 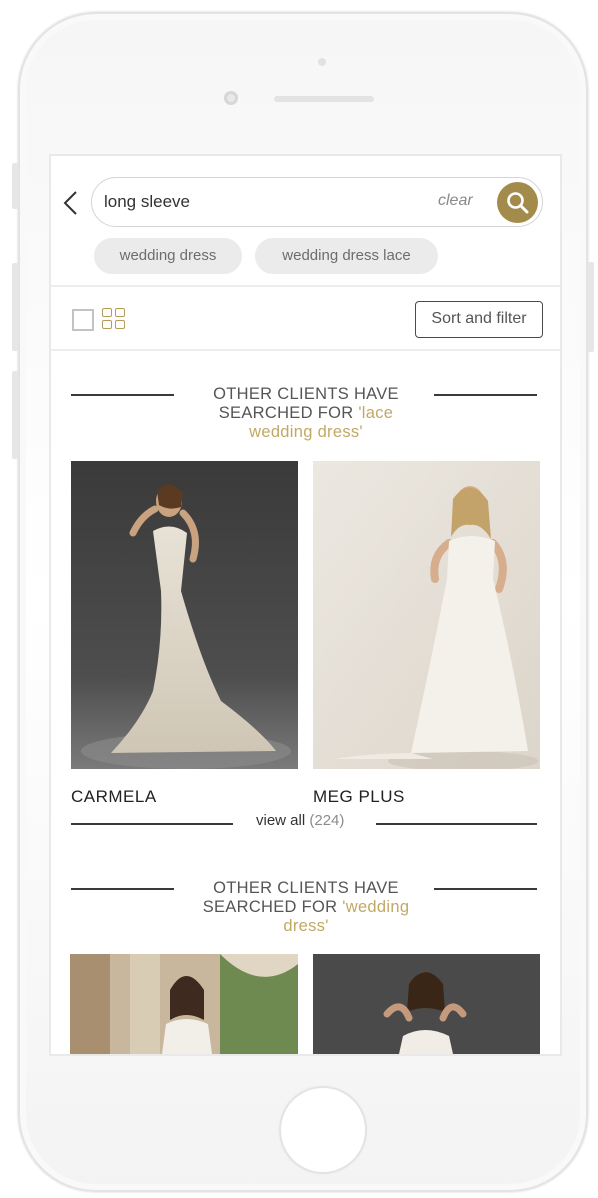 I want to click on mute-switch, so click(x=15, y=186).